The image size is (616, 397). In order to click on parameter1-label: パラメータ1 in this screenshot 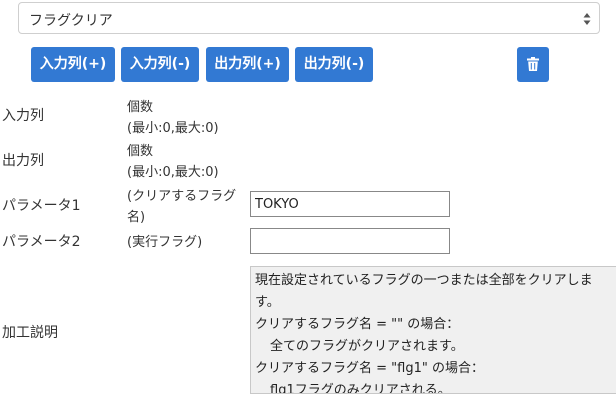, I will do `click(41, 206)`.